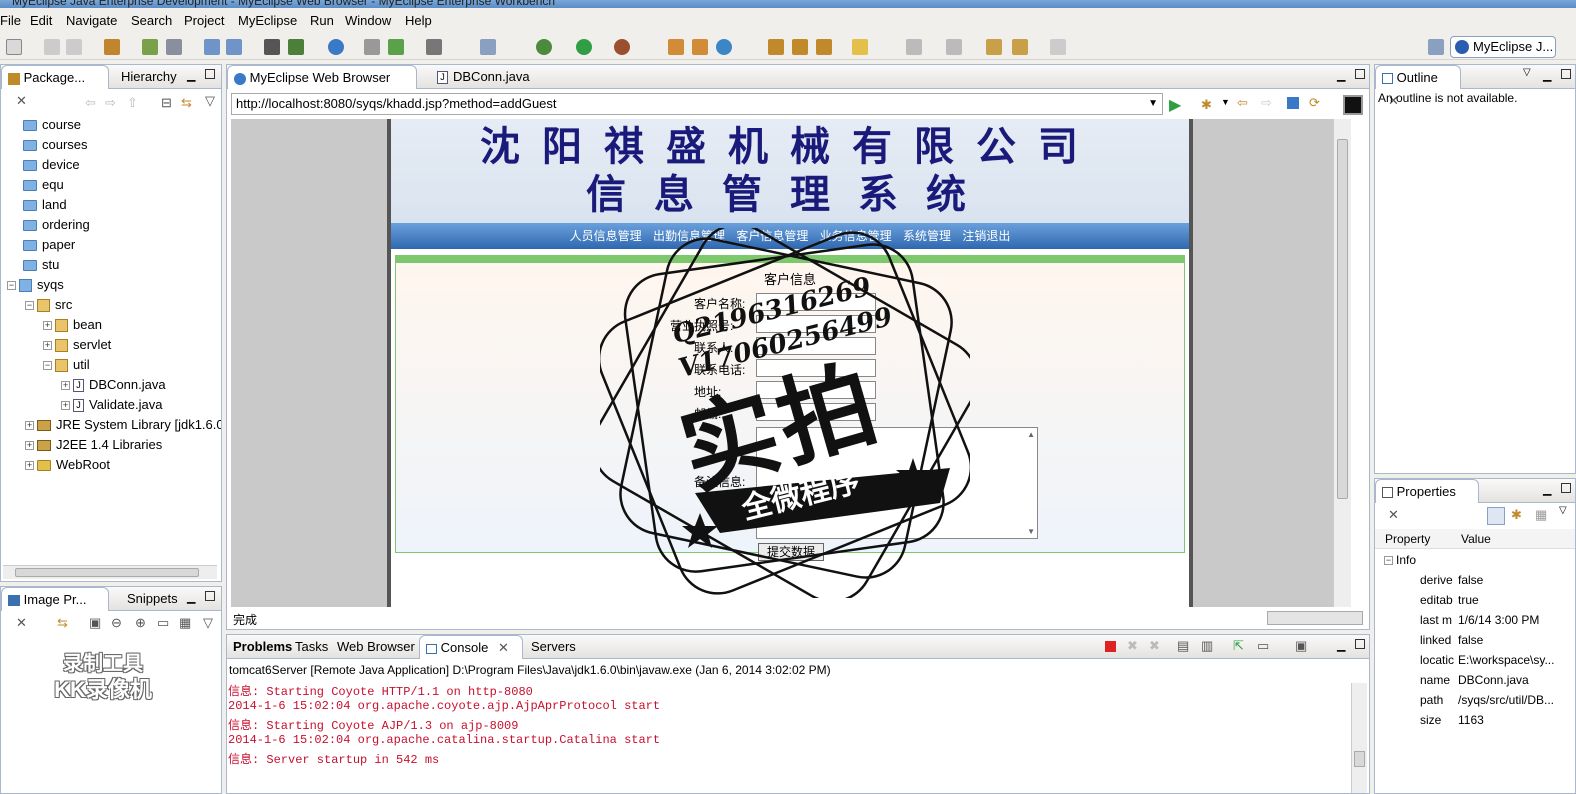  Describe the element at coordinates (1031, 434) in the screenshot. I see `scroll-up-icon: ▲` at that location.